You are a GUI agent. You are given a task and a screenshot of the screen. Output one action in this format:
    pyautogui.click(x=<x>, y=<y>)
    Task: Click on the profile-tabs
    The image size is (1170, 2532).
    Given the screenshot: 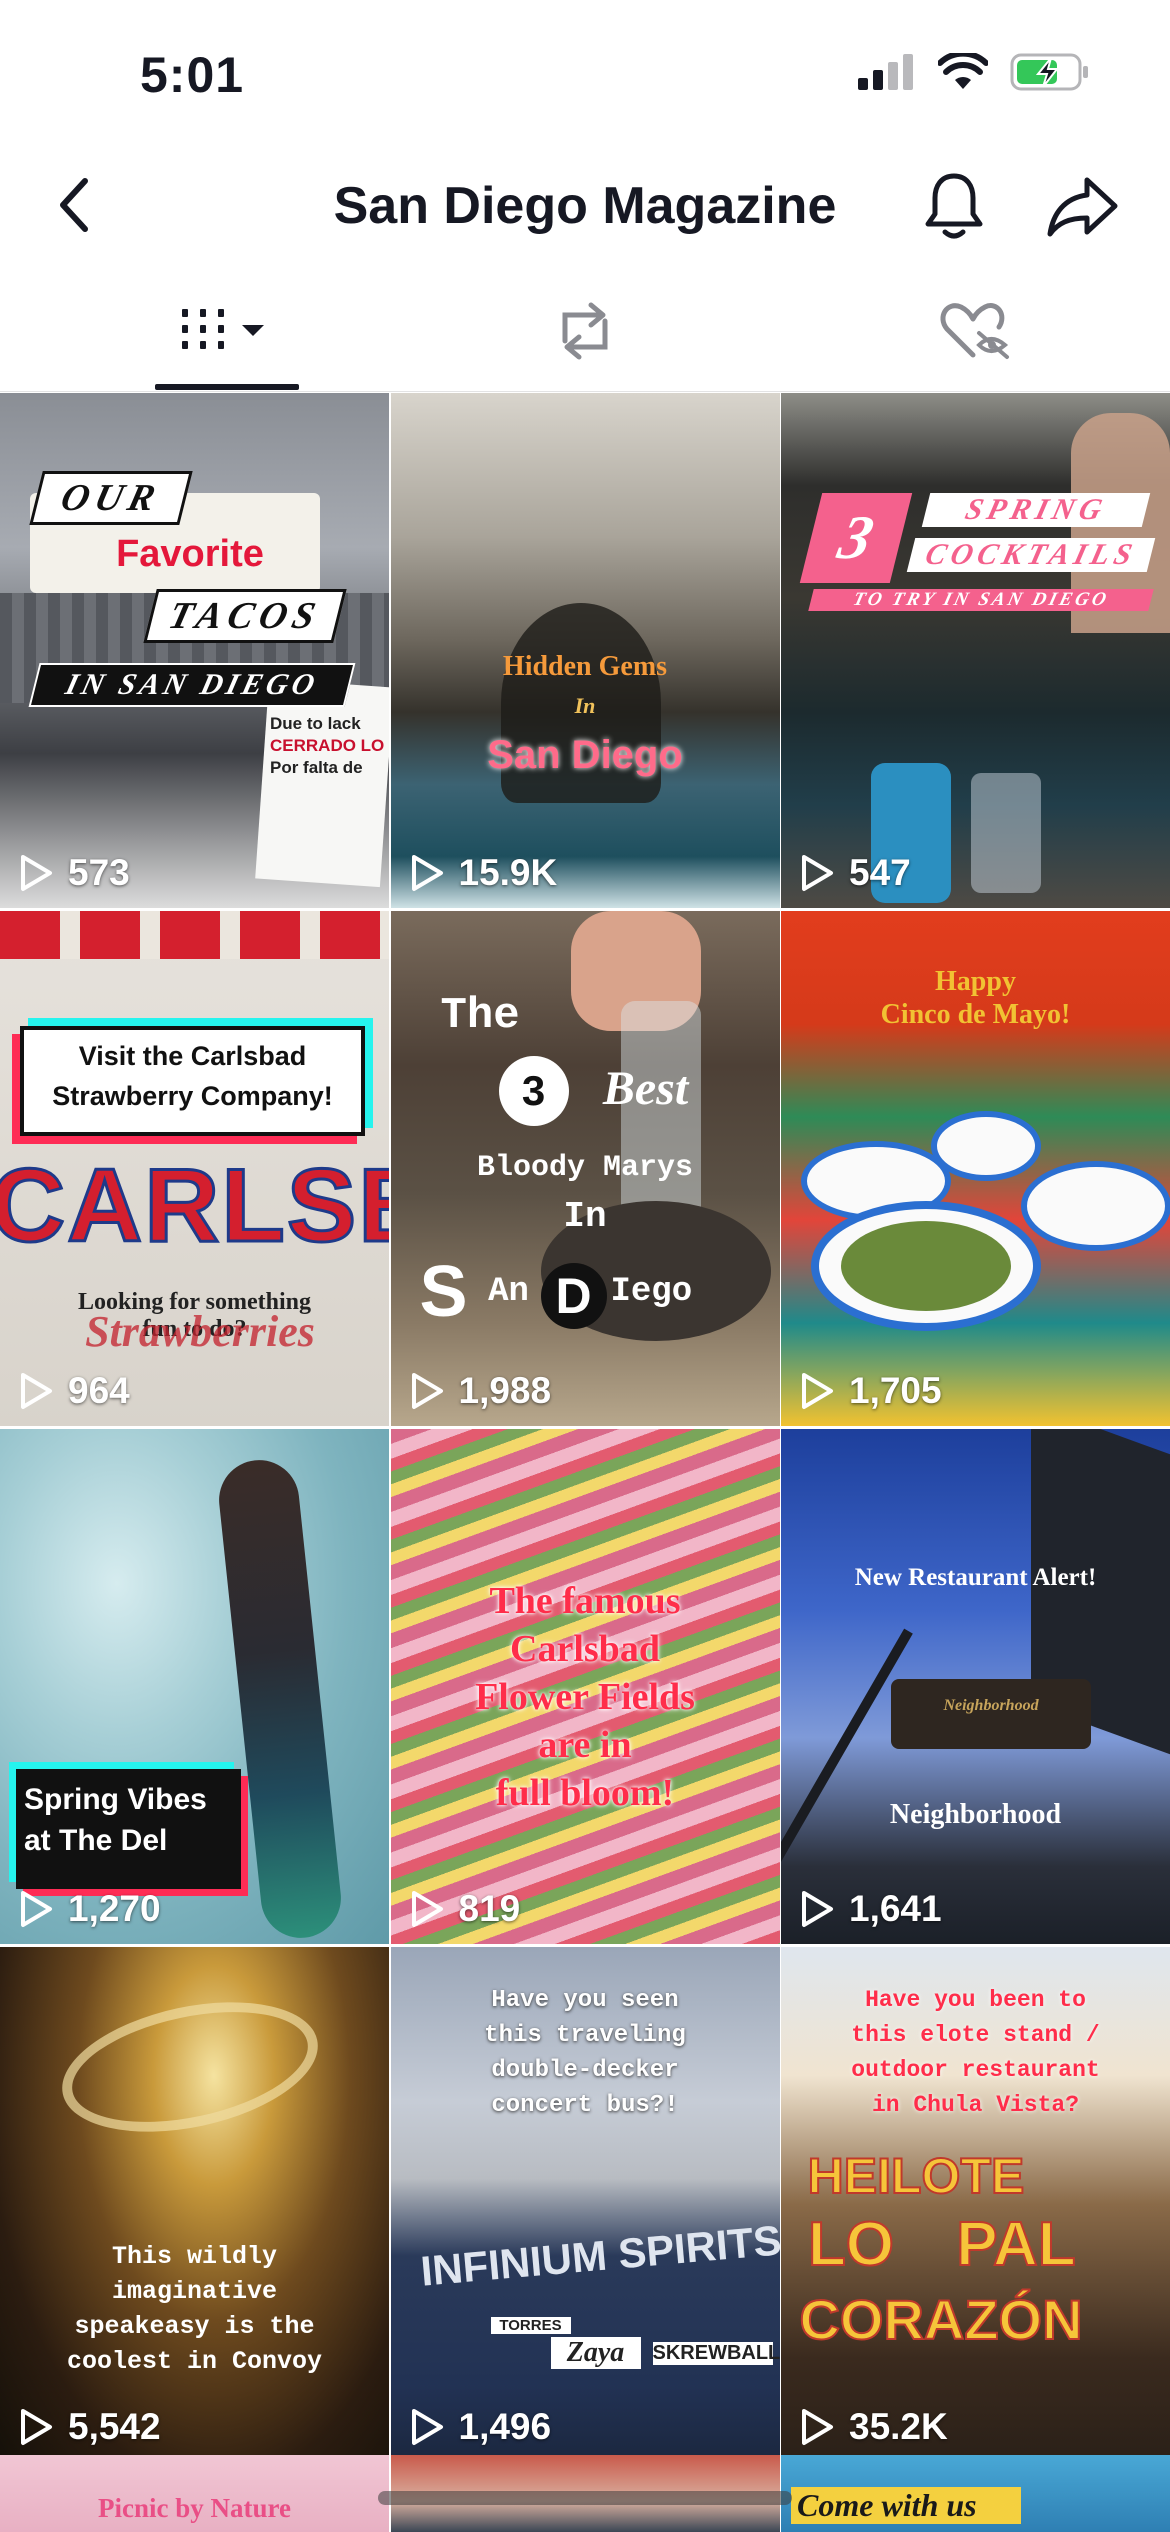 What is the action you would take?
    pyautogui.click(x=585, y=331)
    